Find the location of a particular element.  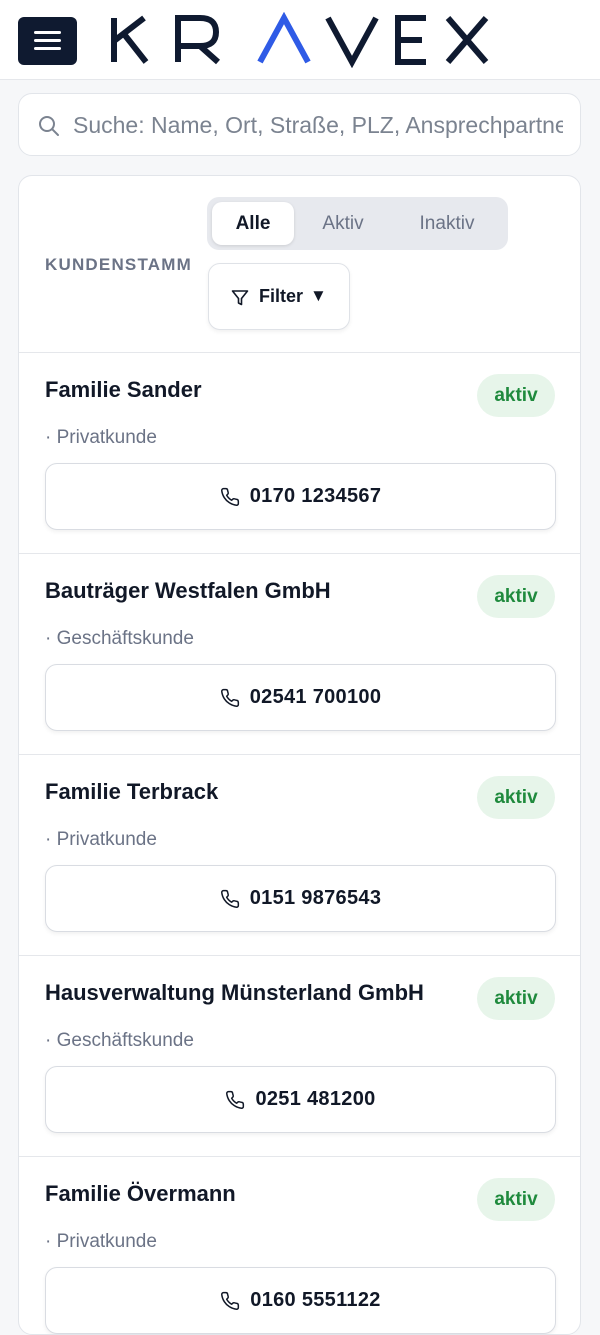

phone-number: 0151 9876543 is located at coordinates (315, 898).